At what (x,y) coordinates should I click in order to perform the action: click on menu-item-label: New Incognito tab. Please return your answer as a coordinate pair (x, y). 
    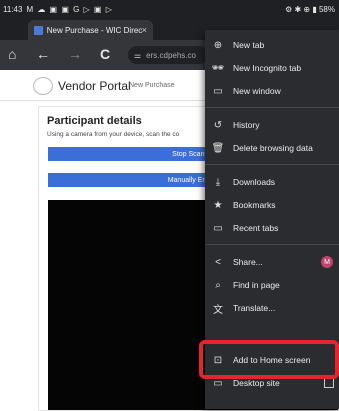
    Looking at the image, I should click on (267, 68).